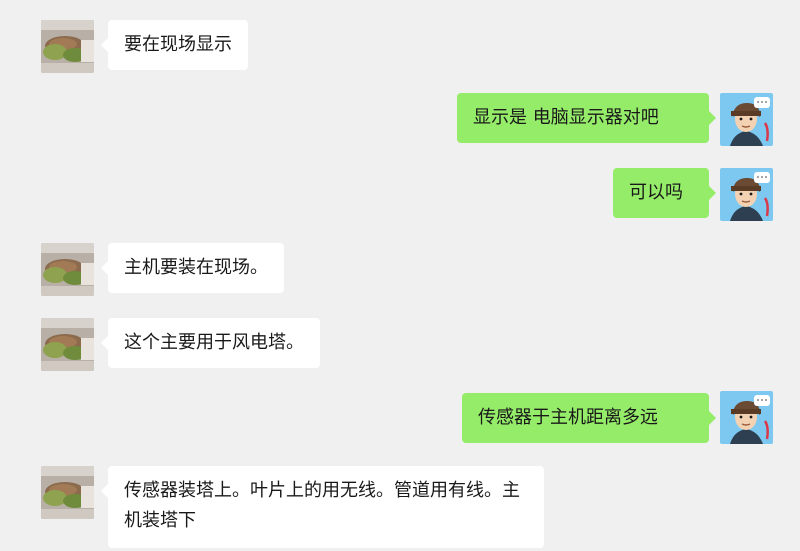 The width and height of the screenshot is (800, 551). What do you see at coordinates (322, 507) in the screenshot?
I see `message-bubble: 传感器装塔上。叶片上的用无线。管道用有线。主机装塔下` at bounding box center [322, 507].